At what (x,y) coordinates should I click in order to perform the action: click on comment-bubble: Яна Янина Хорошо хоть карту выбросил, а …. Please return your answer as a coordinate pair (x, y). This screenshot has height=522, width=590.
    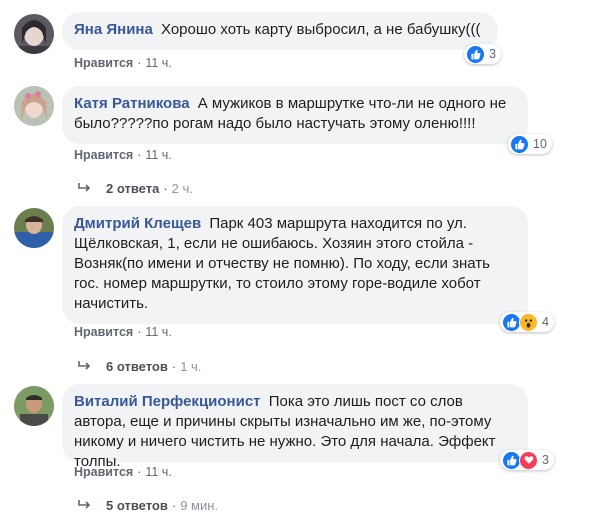
    Looking at the image, I should click on (280, 31).